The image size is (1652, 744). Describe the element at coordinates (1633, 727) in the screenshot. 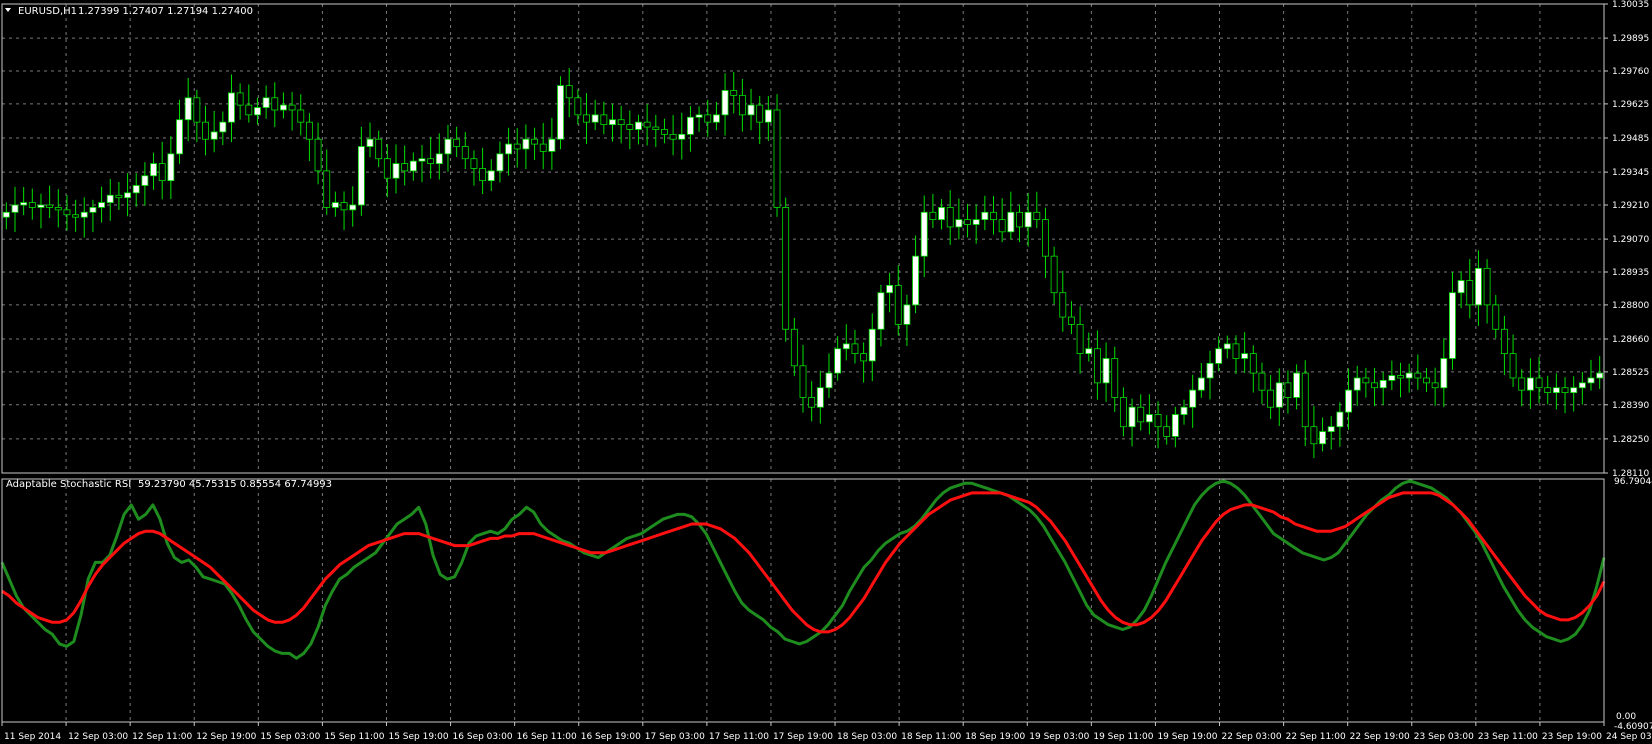

I see `indicator-axis-bottom: -4.60907` at that location.